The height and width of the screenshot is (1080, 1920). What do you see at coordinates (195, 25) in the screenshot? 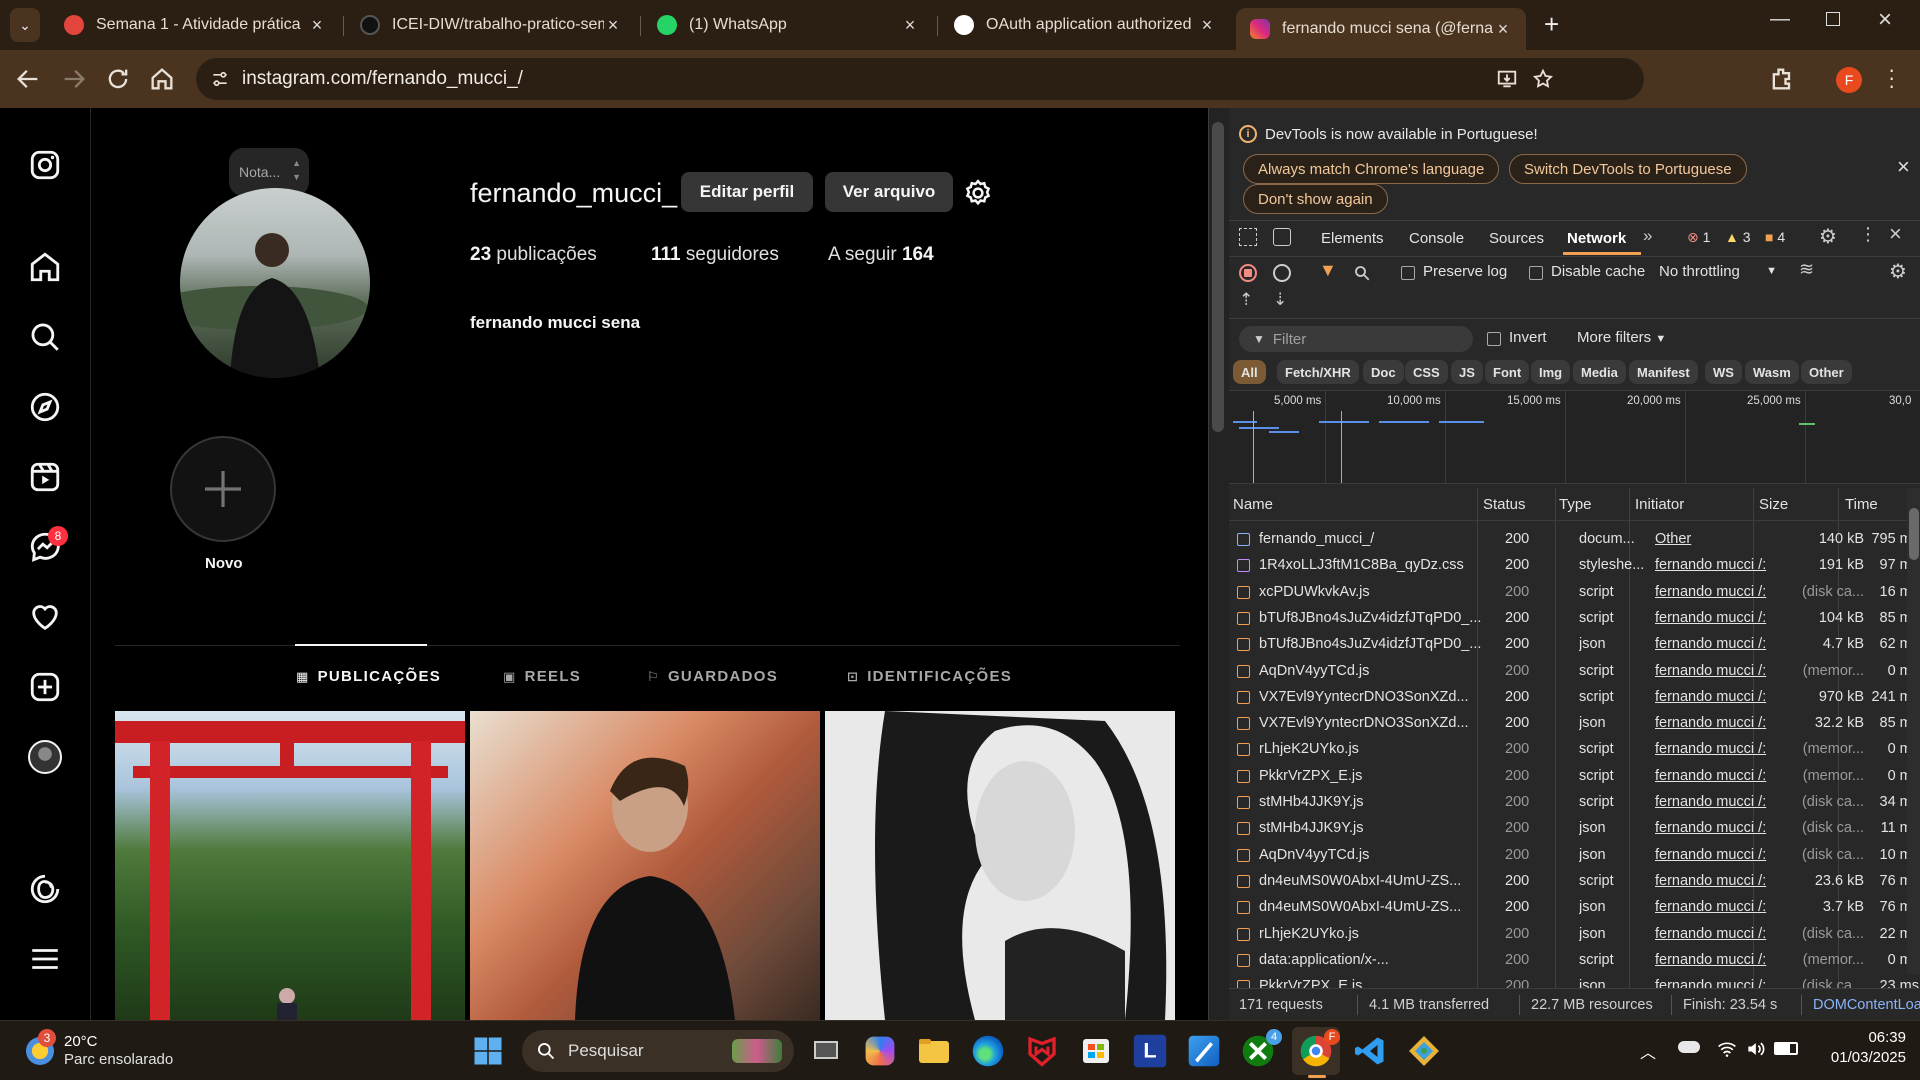
I see `tab-0: Semana 1 - Atividade prática ×` at bounding box center [195, 25].